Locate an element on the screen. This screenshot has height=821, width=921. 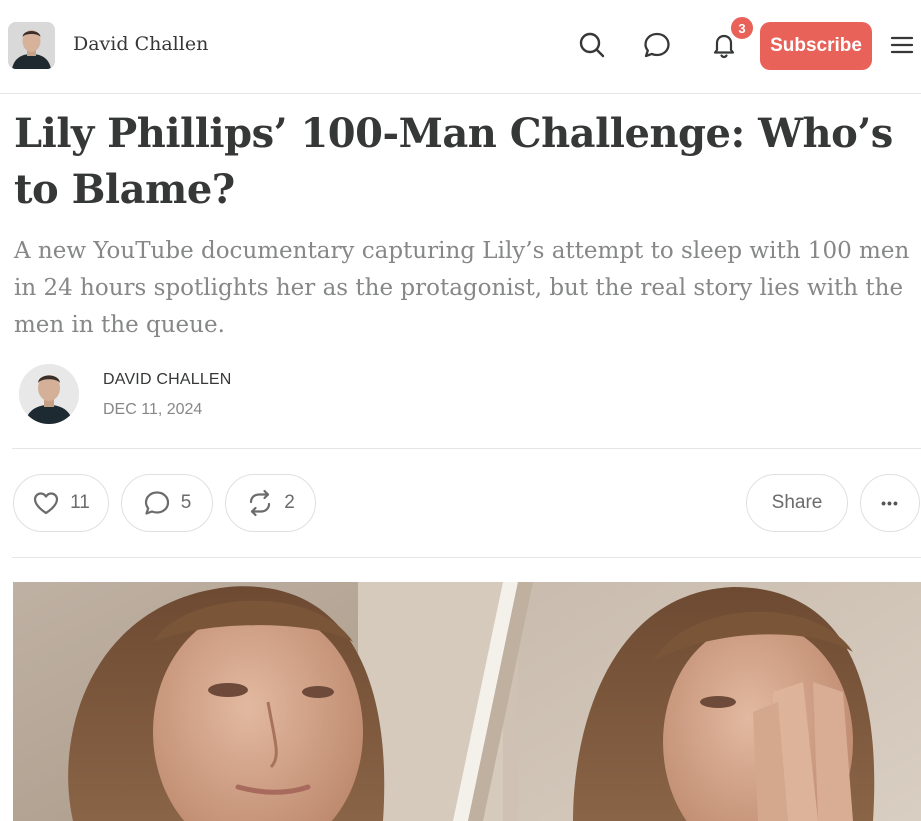
restack-icon is located at coordinates (260, 503).